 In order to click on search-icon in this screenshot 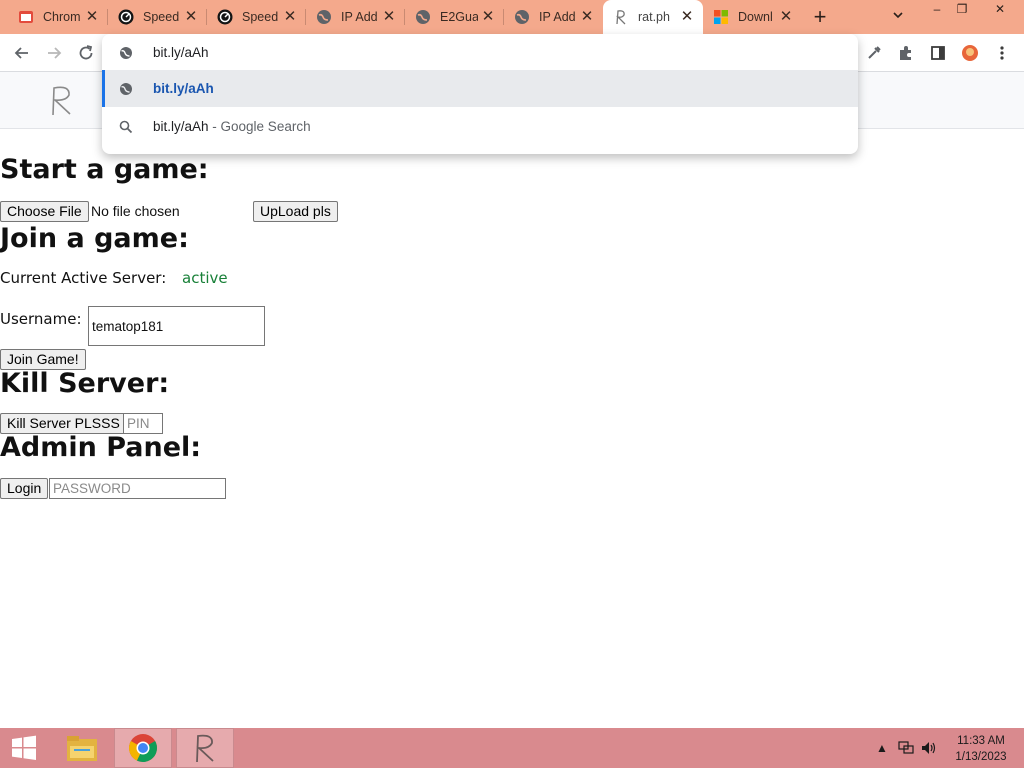, I will do `click(126, 127)`.